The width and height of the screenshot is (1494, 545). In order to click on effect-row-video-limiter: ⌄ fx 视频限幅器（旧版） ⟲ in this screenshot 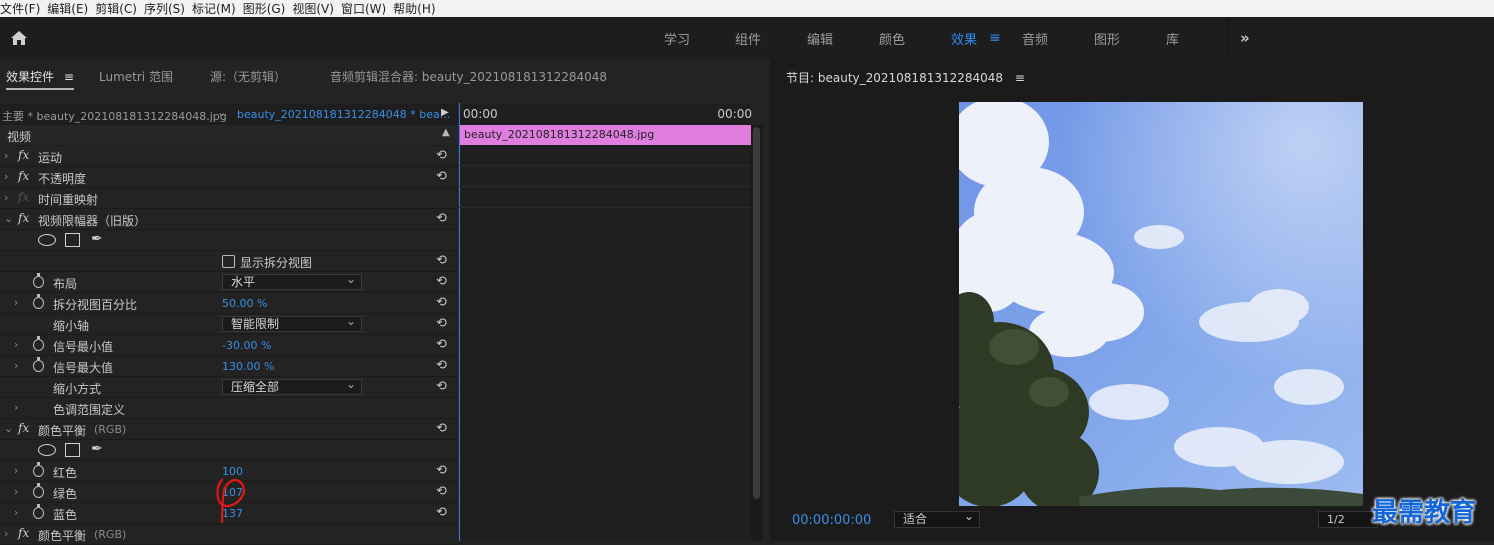, I will do `click(229, 219)`.